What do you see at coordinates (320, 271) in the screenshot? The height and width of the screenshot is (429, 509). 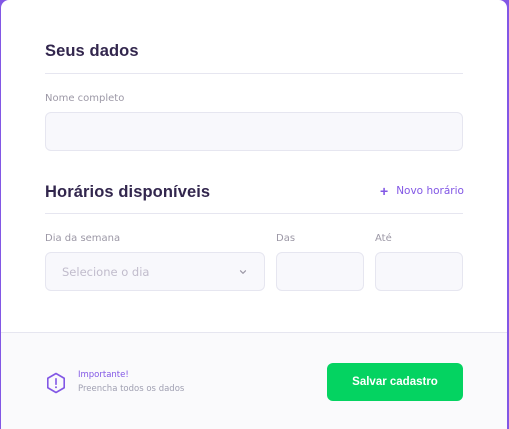 I see `from-time-input` at bounding box center [320, 271].